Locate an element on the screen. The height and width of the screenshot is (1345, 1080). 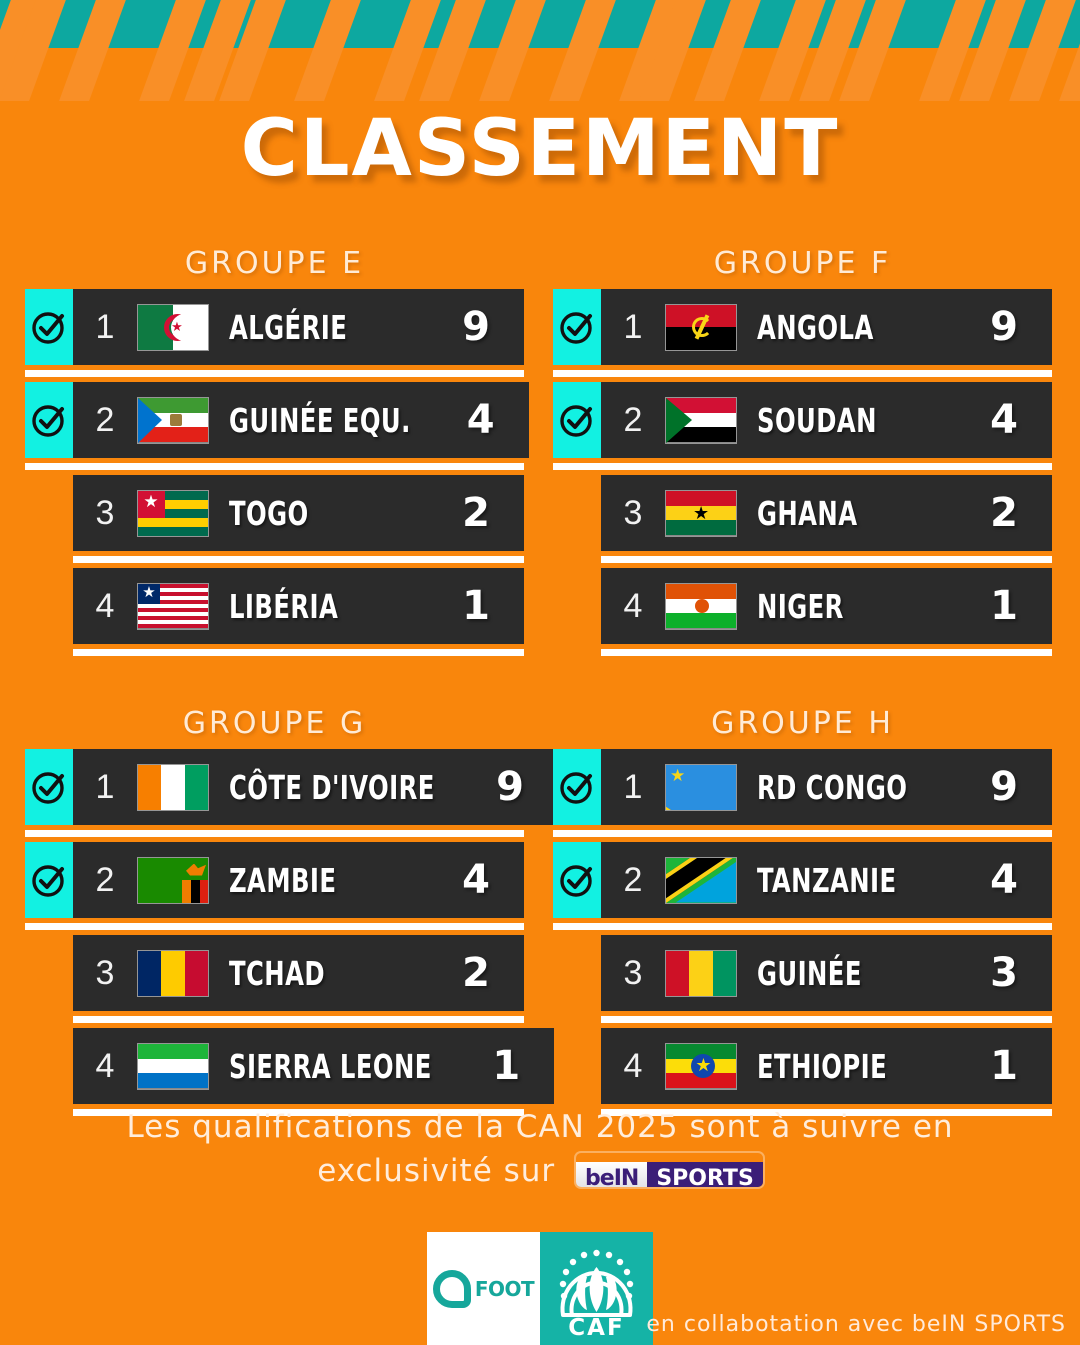
table-row: 1 ★ RD CONGO 9 is located at coordinates (802, 787).